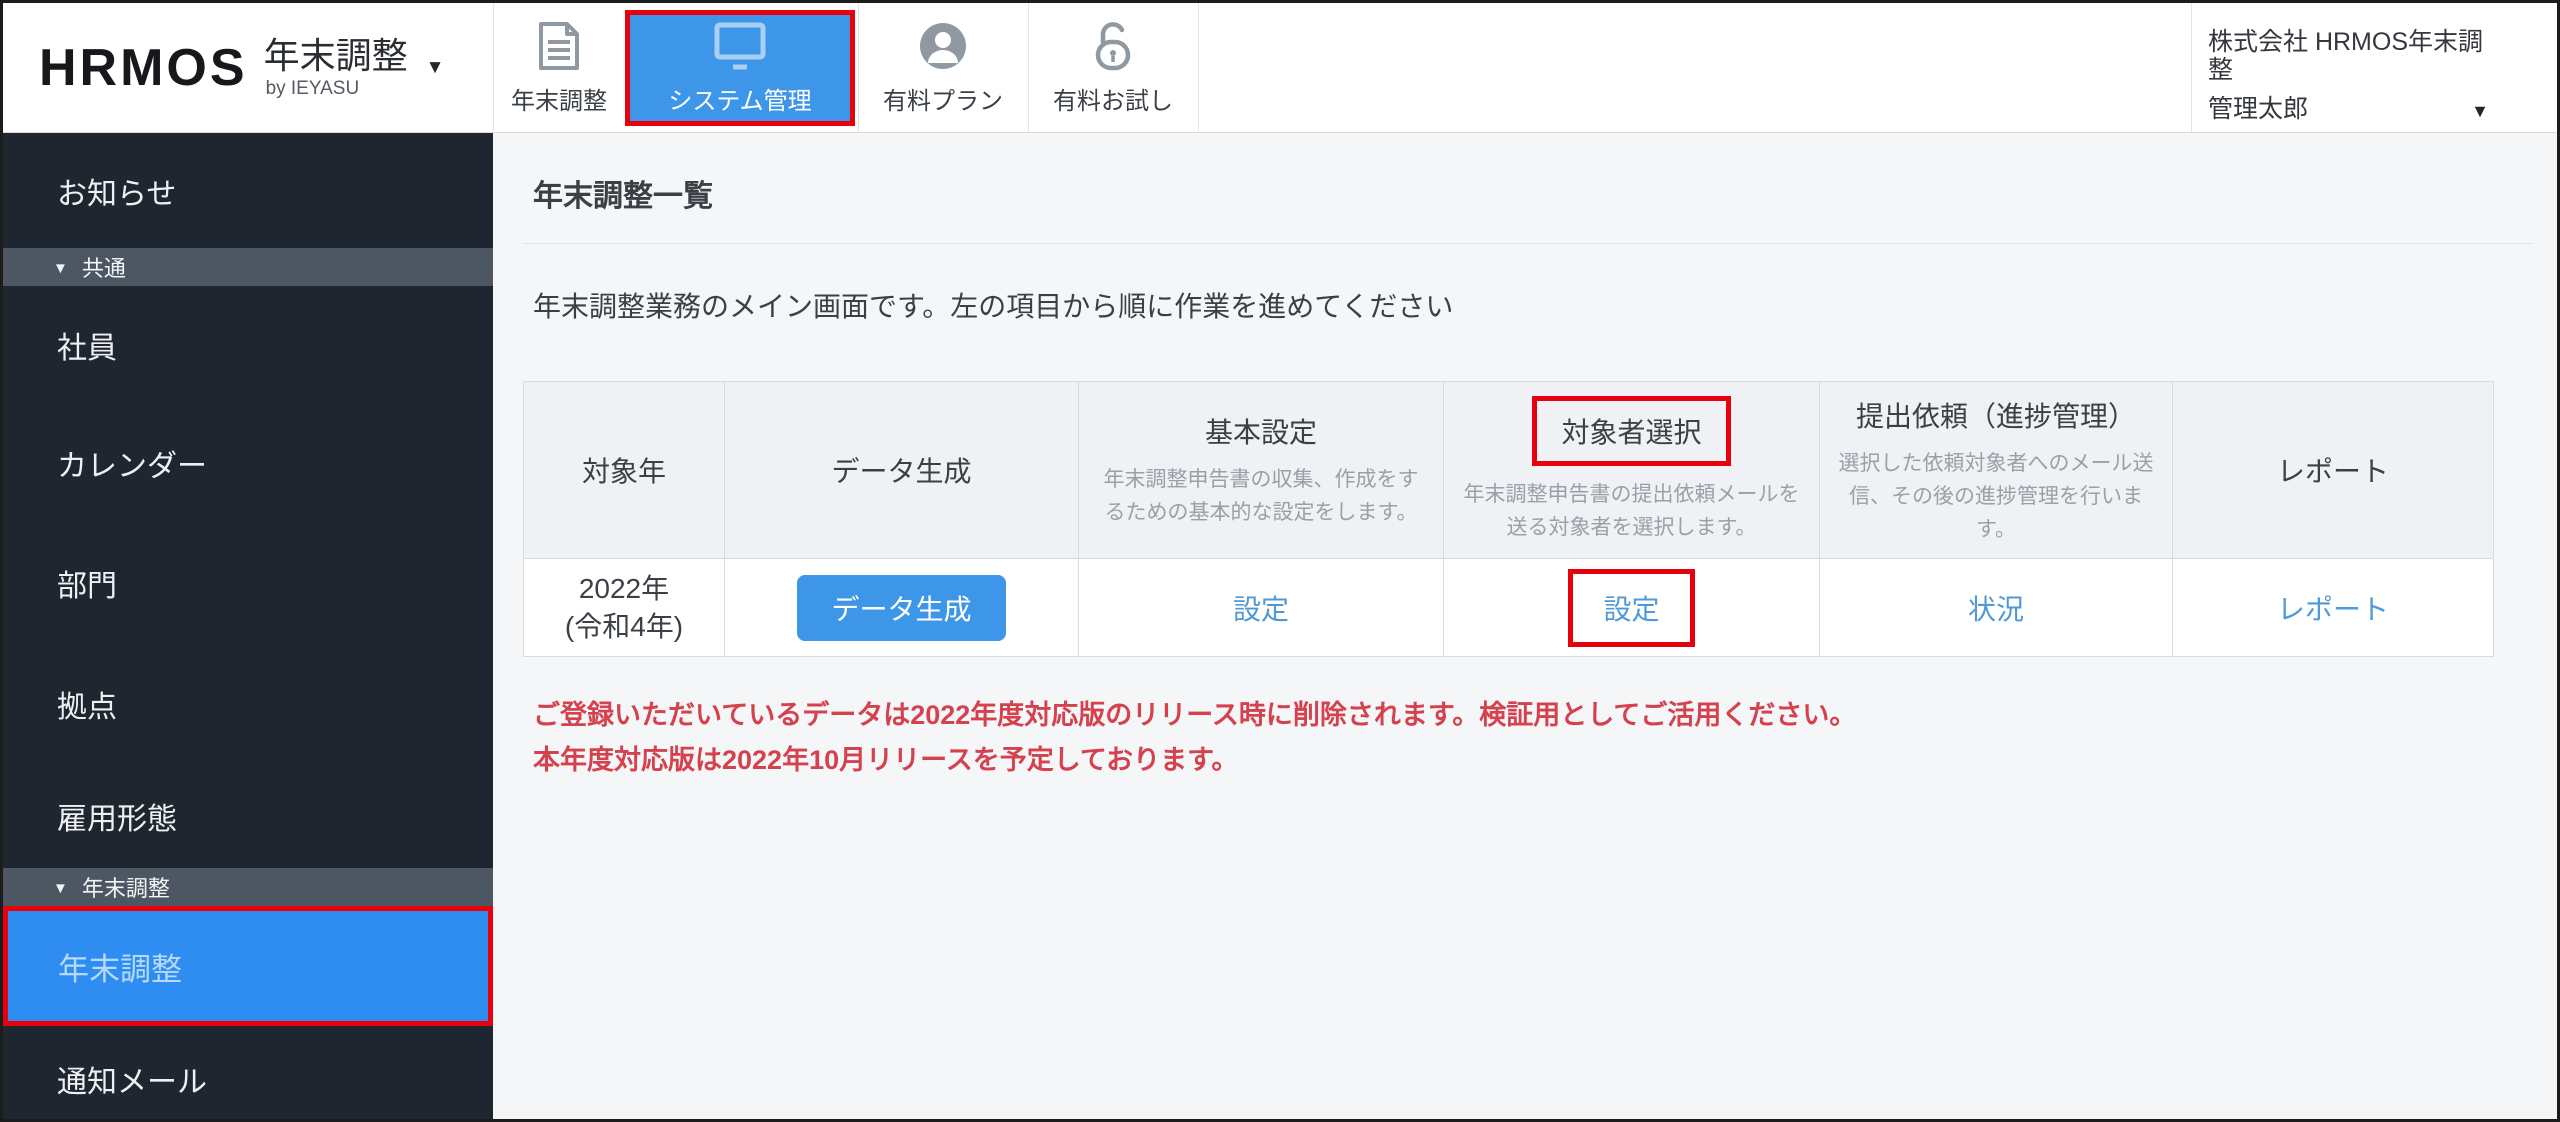  I want to click on document-icon, so click(559, 46).